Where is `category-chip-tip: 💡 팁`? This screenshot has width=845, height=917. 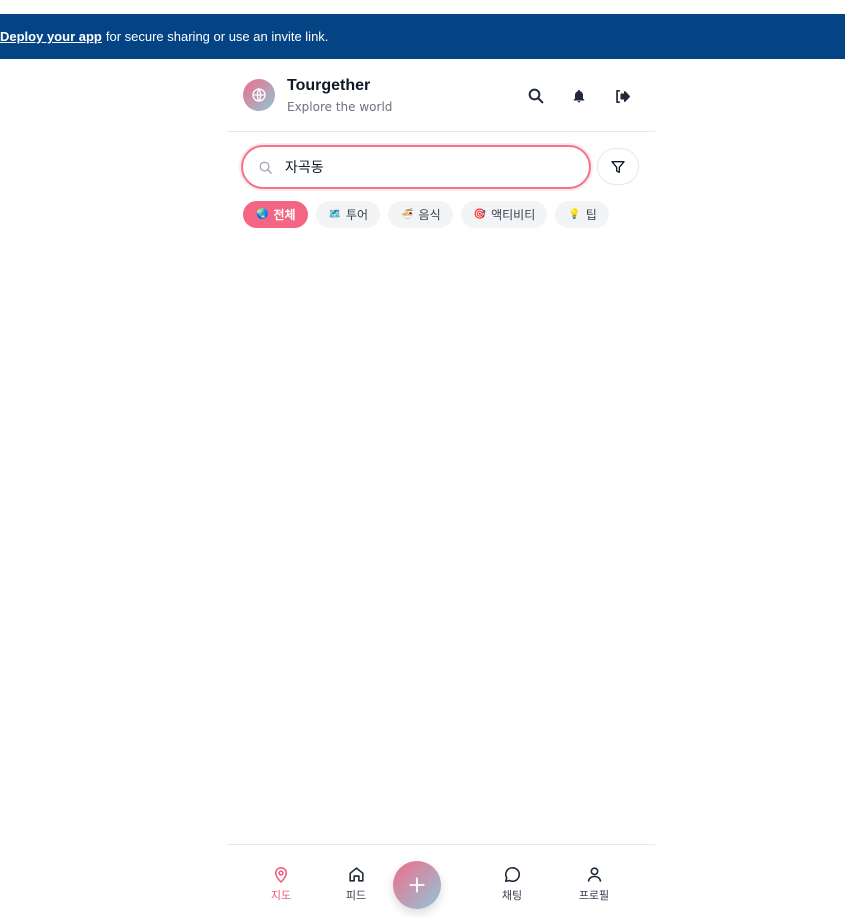 category-chip-tip: 💡 팁 is located at coordinates (582, 214).